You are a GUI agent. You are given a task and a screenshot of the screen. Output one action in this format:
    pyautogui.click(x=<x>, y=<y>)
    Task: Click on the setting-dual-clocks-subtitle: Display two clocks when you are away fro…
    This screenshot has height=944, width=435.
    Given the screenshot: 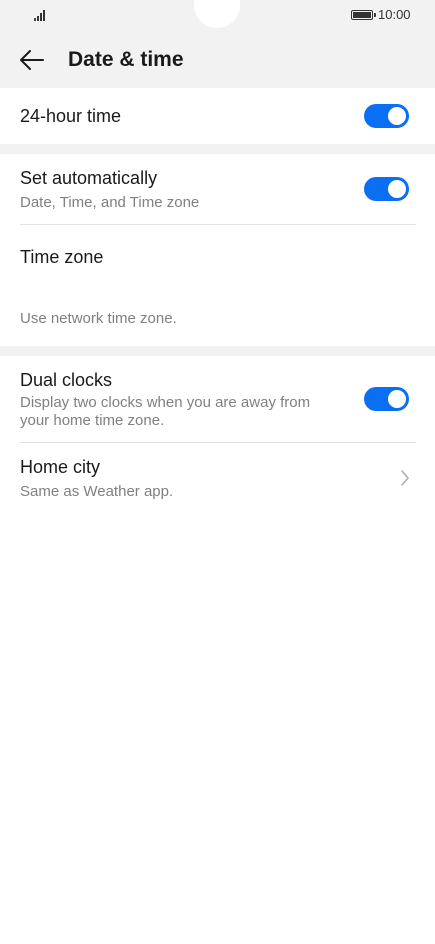 What is the action you would take?
    pyautogui.click(x=165, y=411)
    